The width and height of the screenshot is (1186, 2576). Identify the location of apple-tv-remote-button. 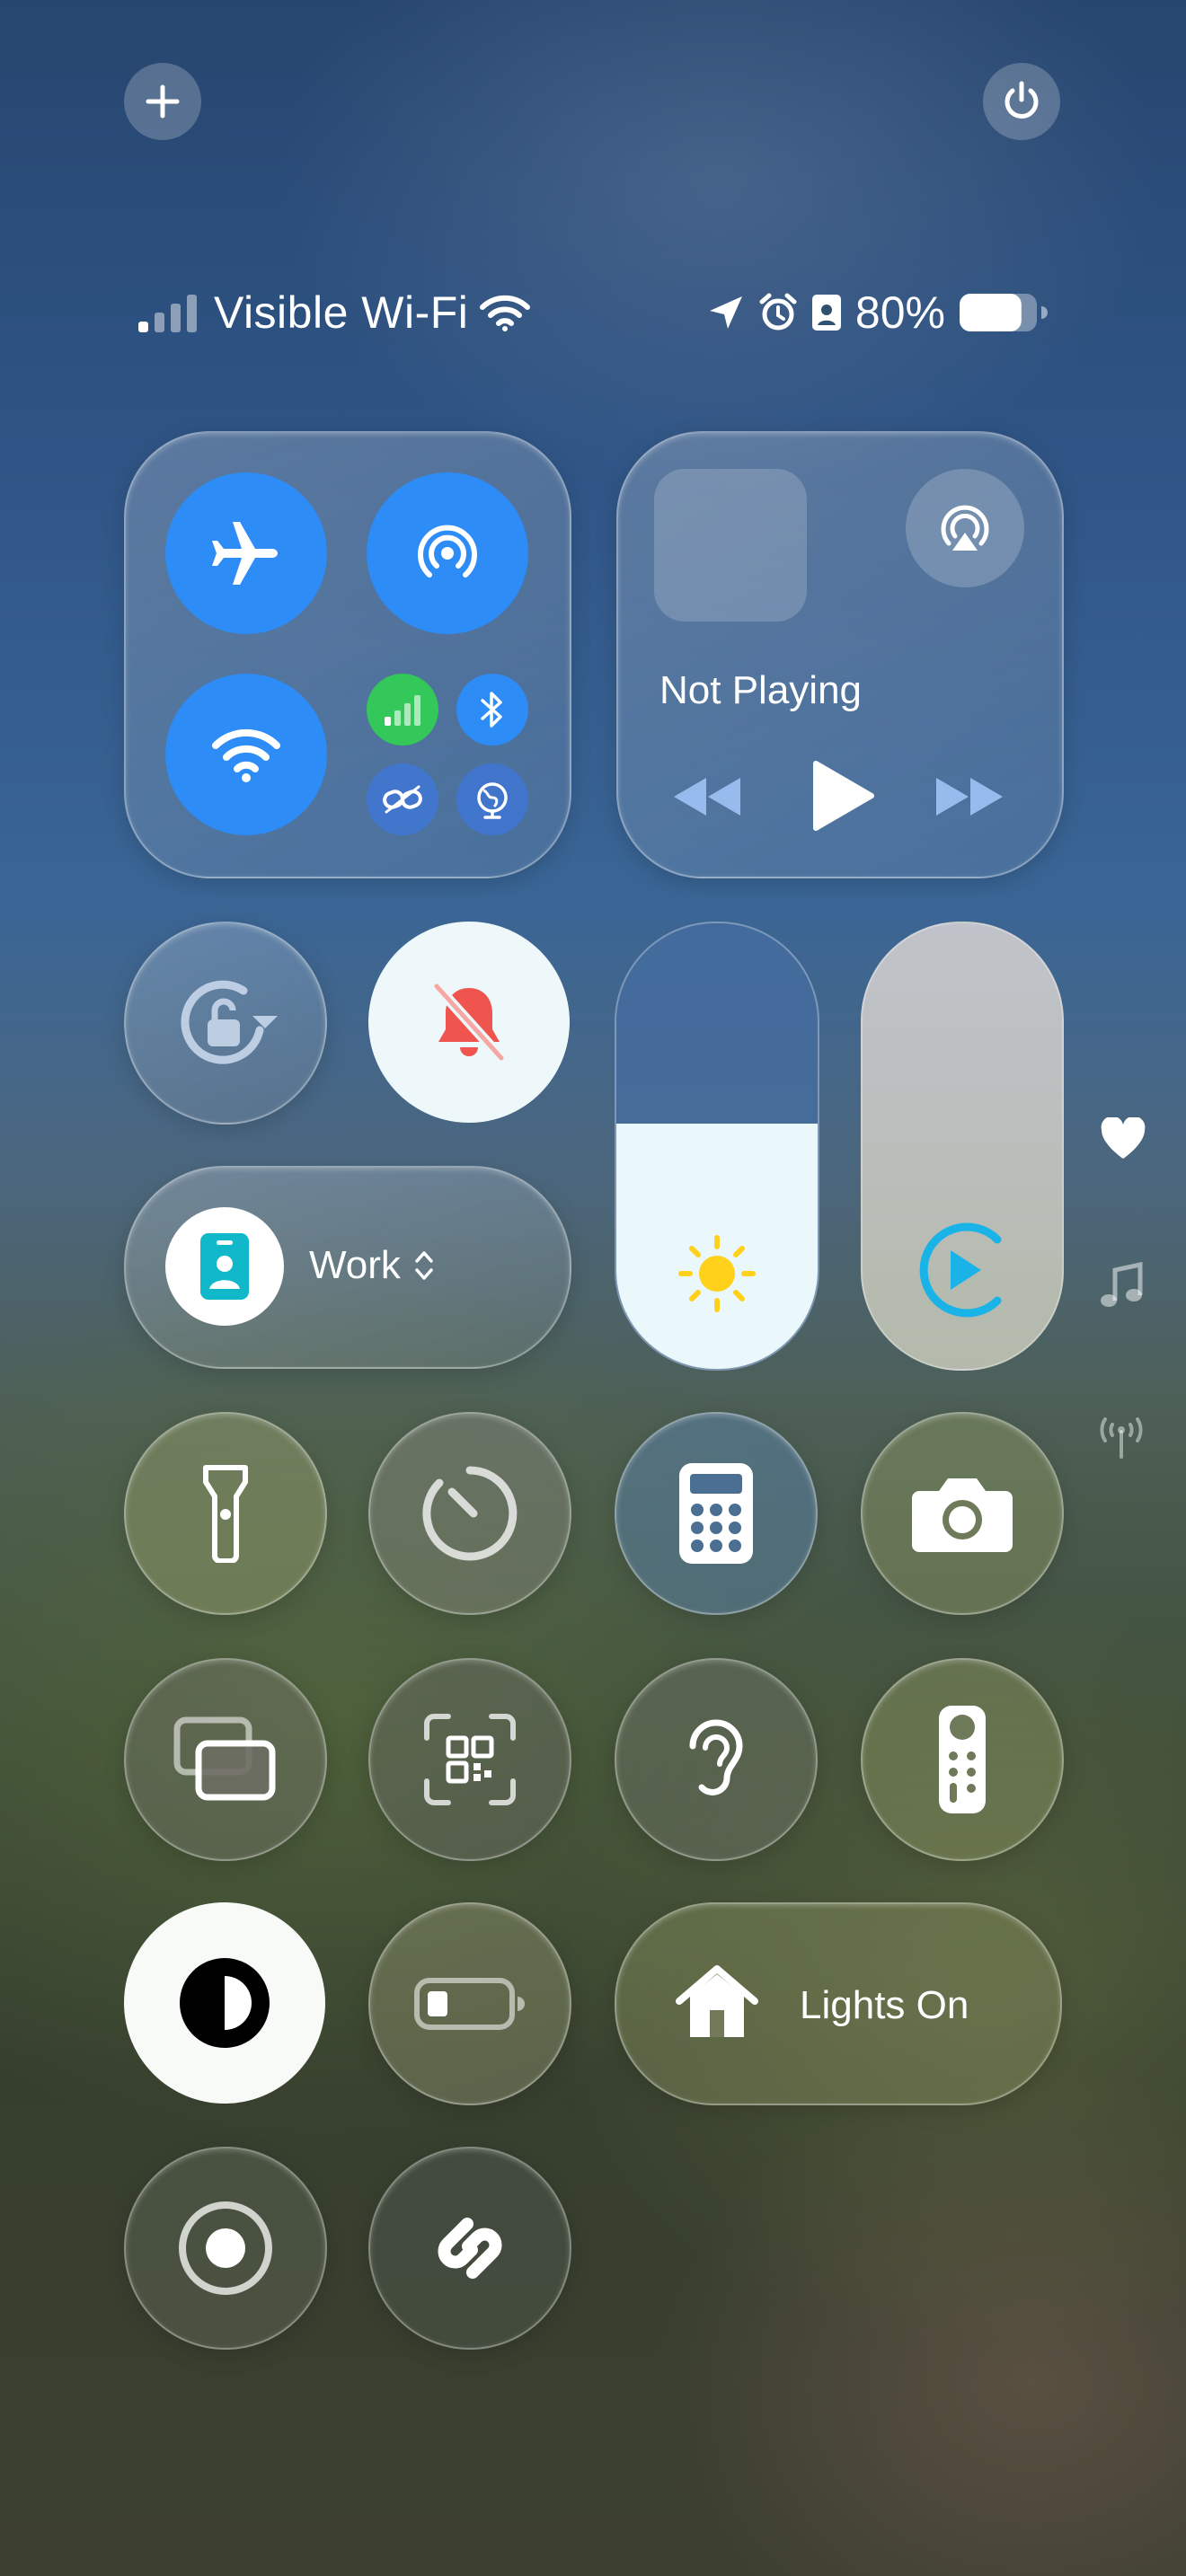
(962, 1759).